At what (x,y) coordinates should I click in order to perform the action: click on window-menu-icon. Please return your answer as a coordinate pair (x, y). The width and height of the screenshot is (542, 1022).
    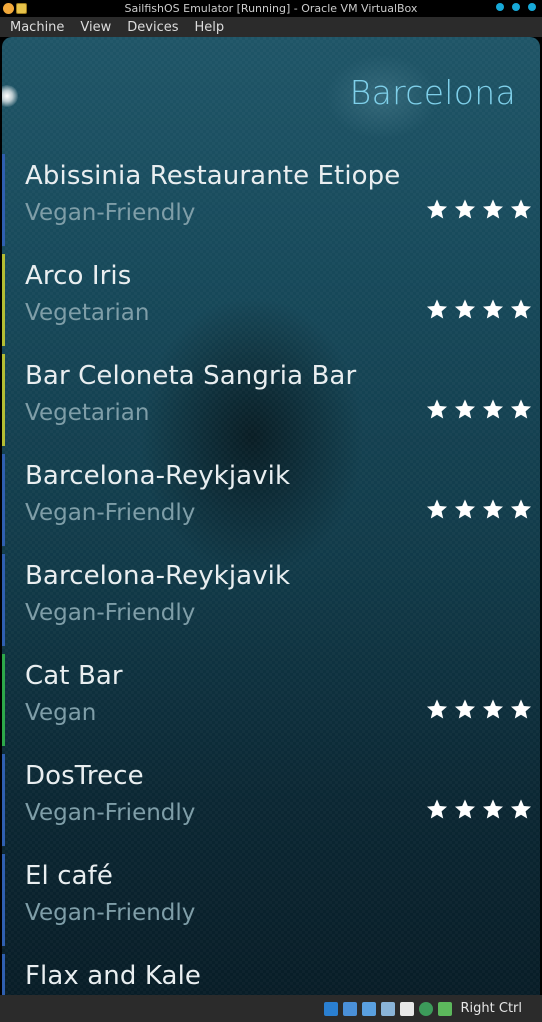
    Looking at the image, I should click on (21, 8).